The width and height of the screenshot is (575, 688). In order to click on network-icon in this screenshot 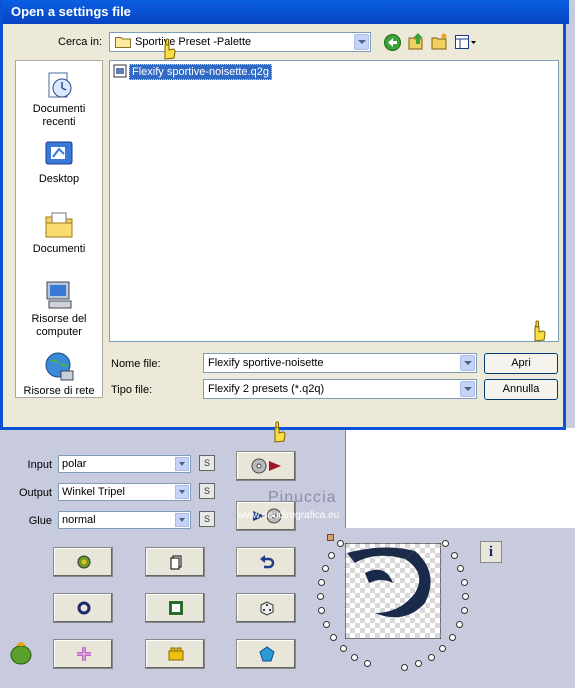, I will do `click(59, 367)`.